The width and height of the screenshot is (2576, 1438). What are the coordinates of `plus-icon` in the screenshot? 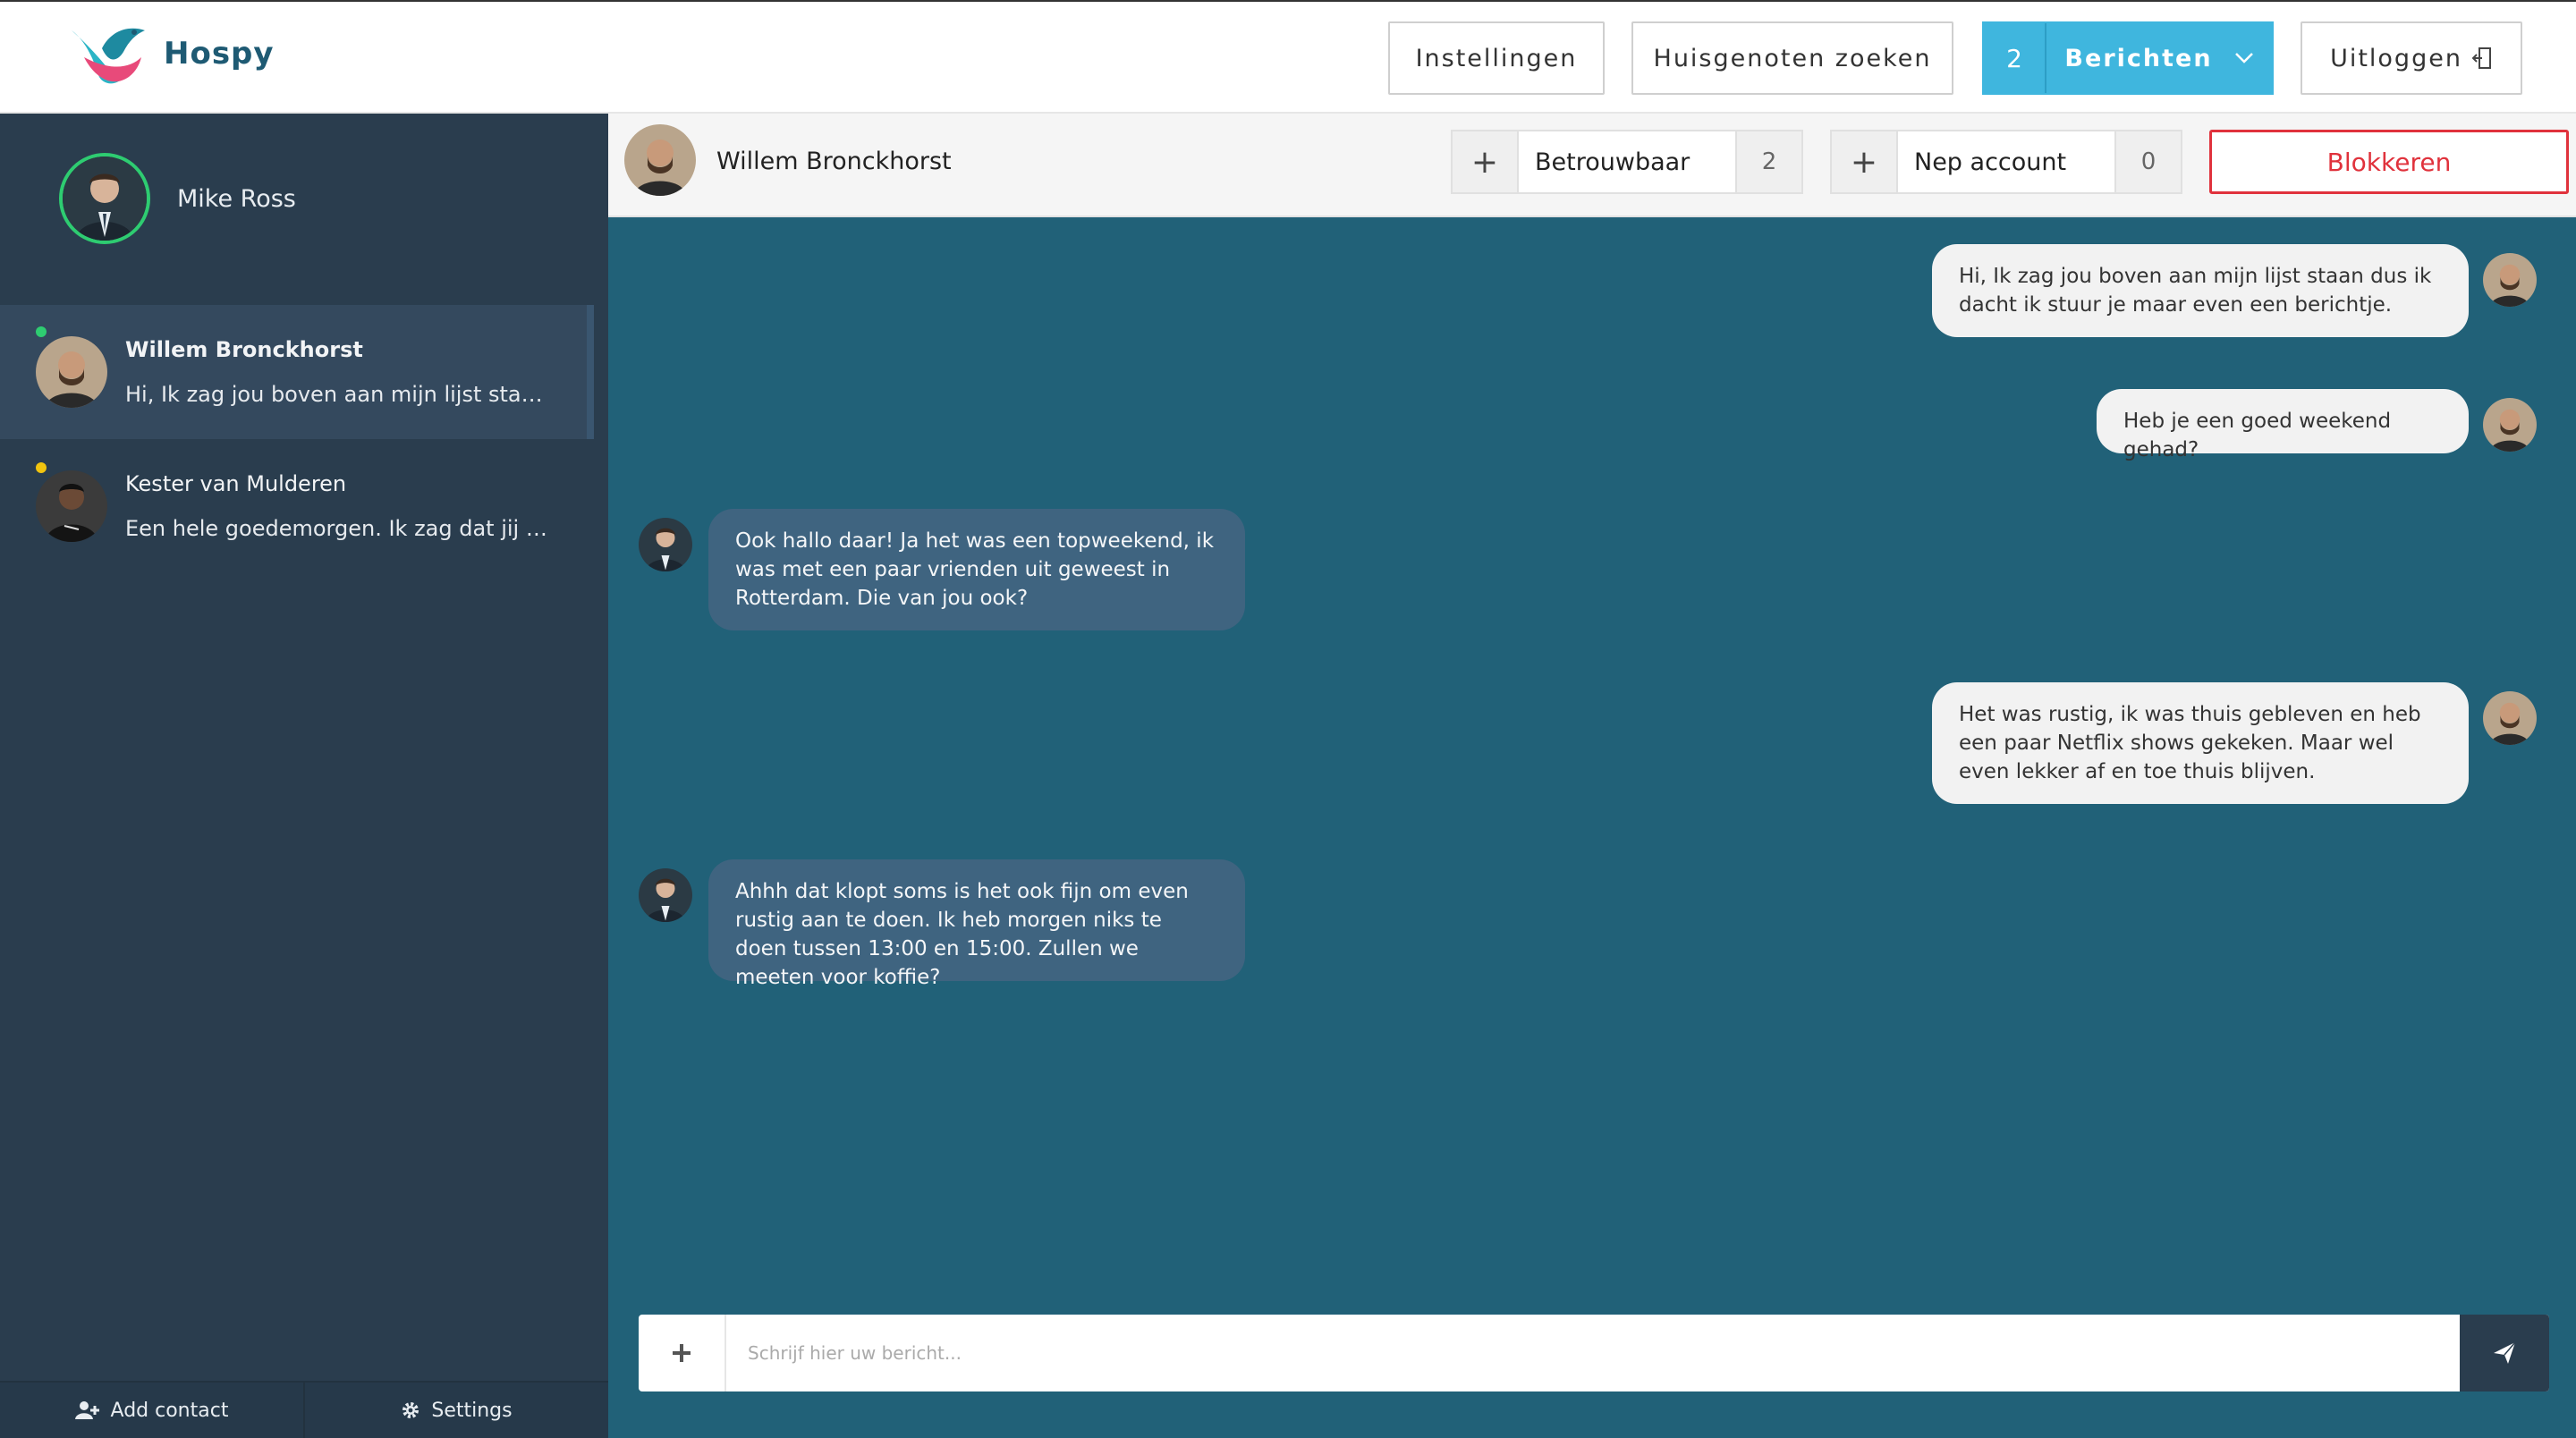 It's located at (682, 1353).